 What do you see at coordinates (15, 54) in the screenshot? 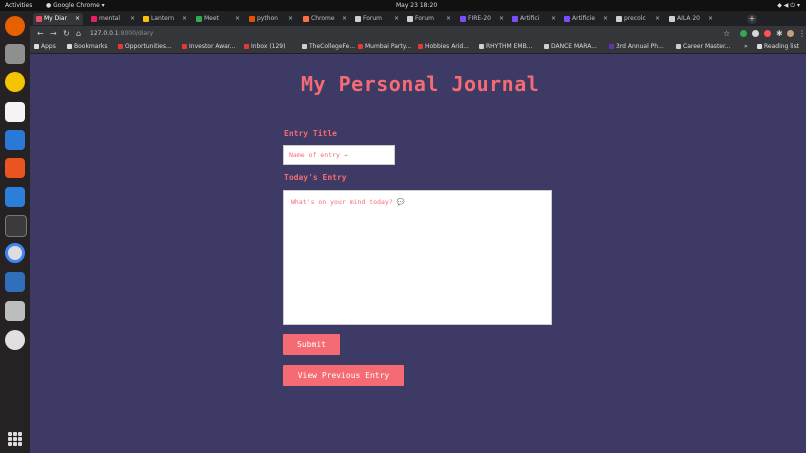
I see `files-icon` at bounding box center [15, 54].